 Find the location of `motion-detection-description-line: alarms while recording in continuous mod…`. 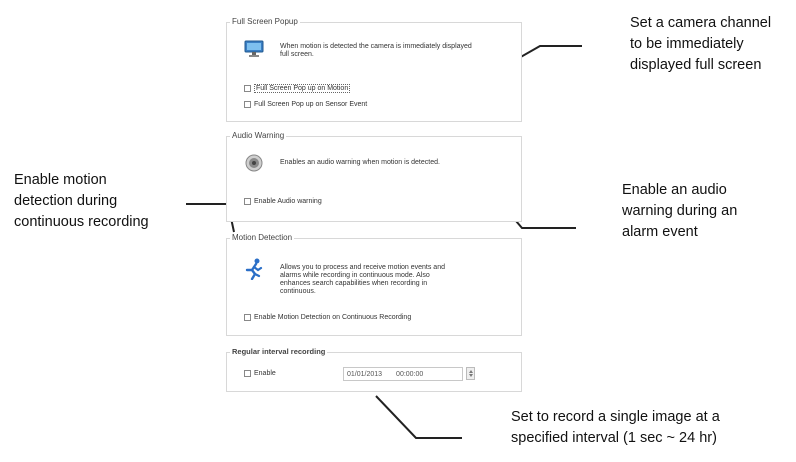

motion-detection-description-line: alarms while recording in continuous mod… is located at coordinates (355, 275).